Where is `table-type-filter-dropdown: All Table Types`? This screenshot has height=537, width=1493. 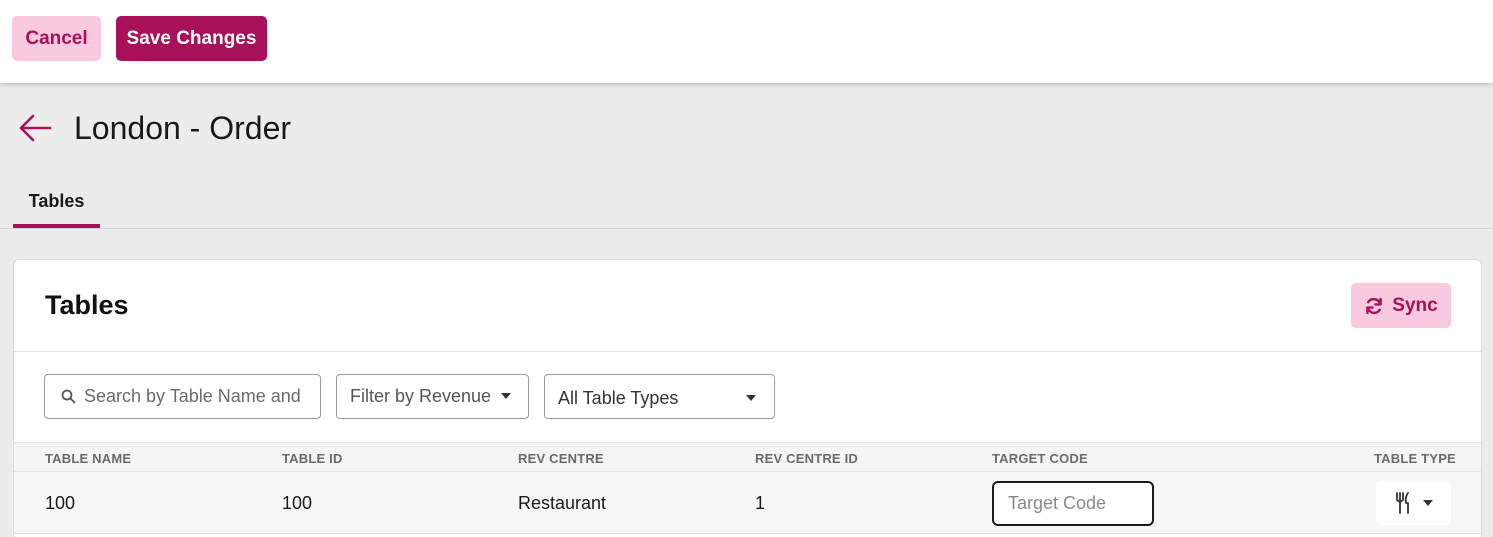 table-type-filter-dropdown: All Table Types is located at coordinates (659, 396).